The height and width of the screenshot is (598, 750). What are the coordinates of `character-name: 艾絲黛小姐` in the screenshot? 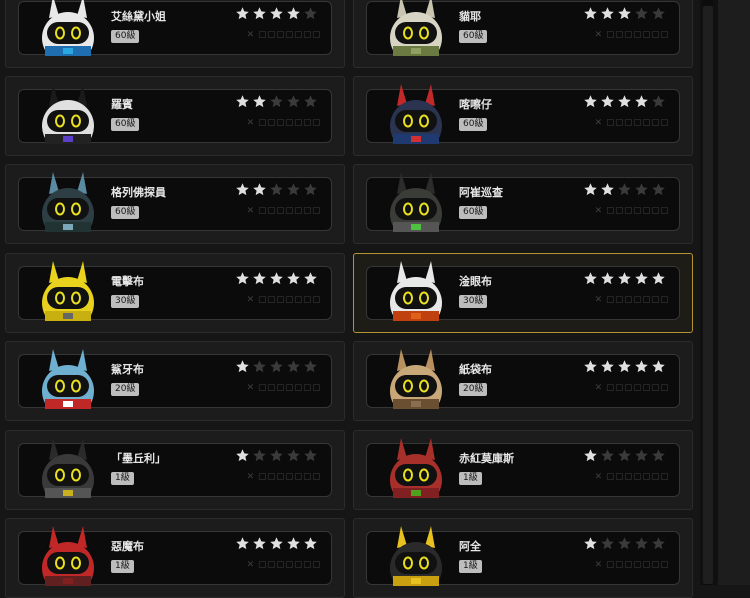 It's located at (138, 16).